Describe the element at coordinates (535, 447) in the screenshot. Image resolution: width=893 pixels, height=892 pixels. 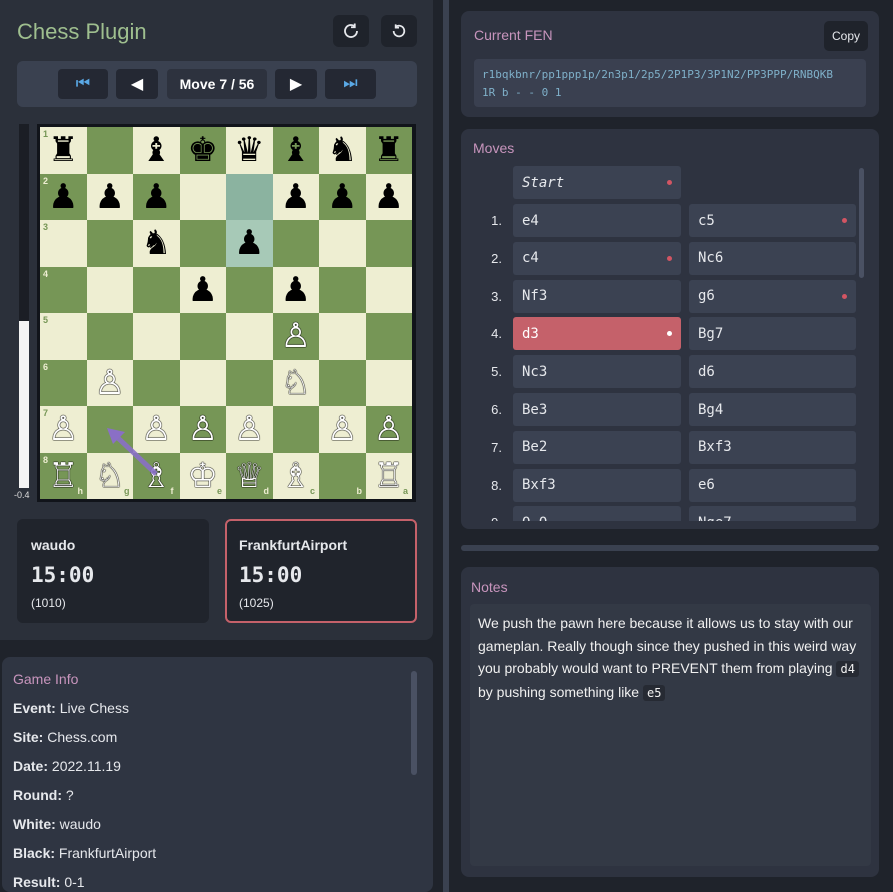
I see `move-san: Be2` at that location.